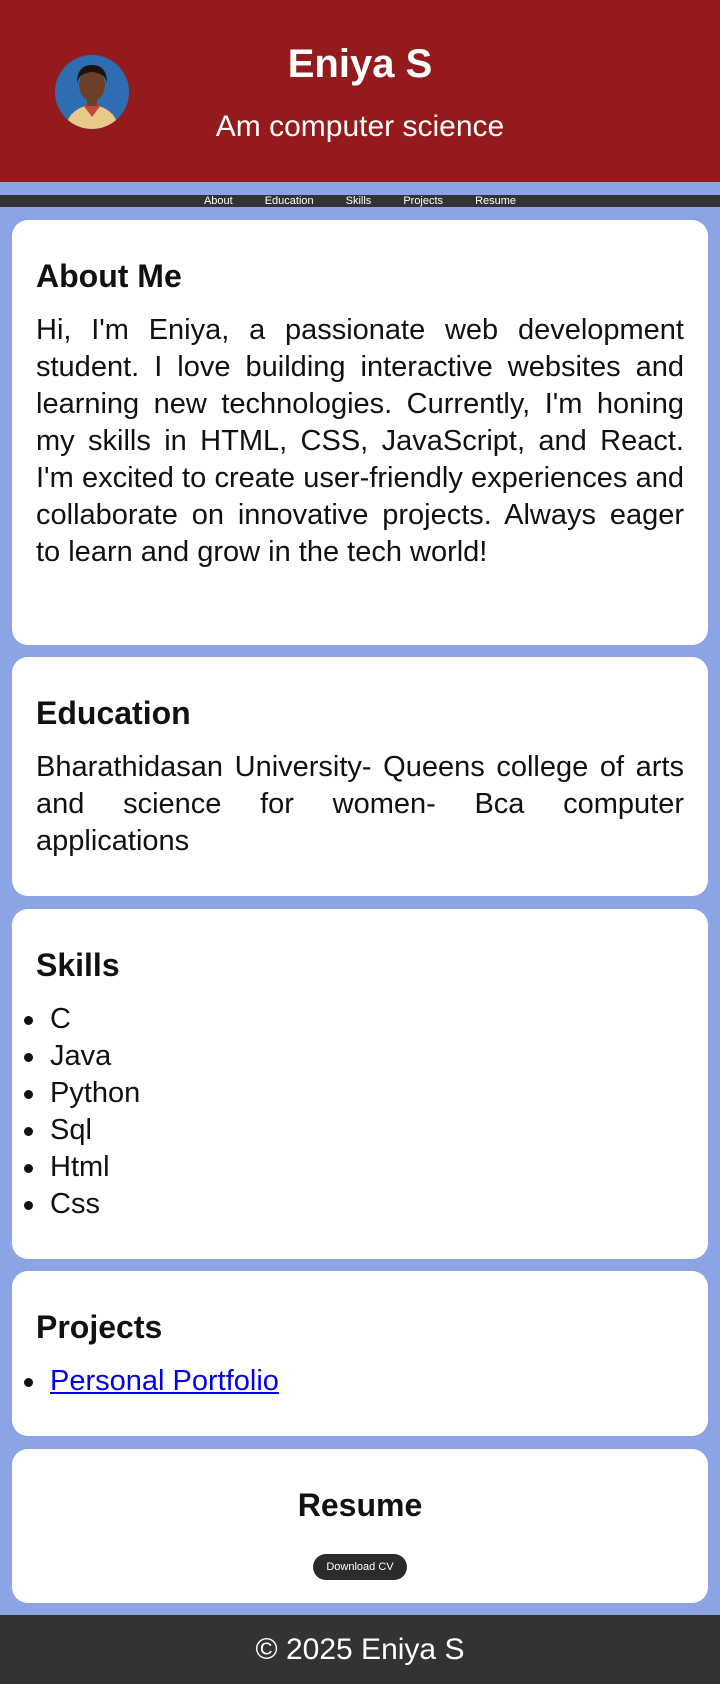 Image resolution: width=720 pixels, height=1684 pixels. Describe the element at coordinates (423, 201) in the screenshot. I see `nav-link-projects: Projects` at that location.